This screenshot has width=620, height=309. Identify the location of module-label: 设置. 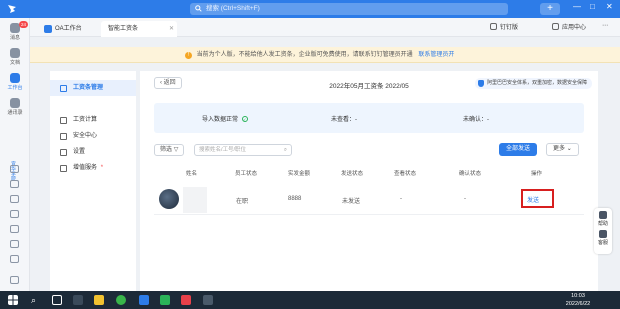
(79, 152).